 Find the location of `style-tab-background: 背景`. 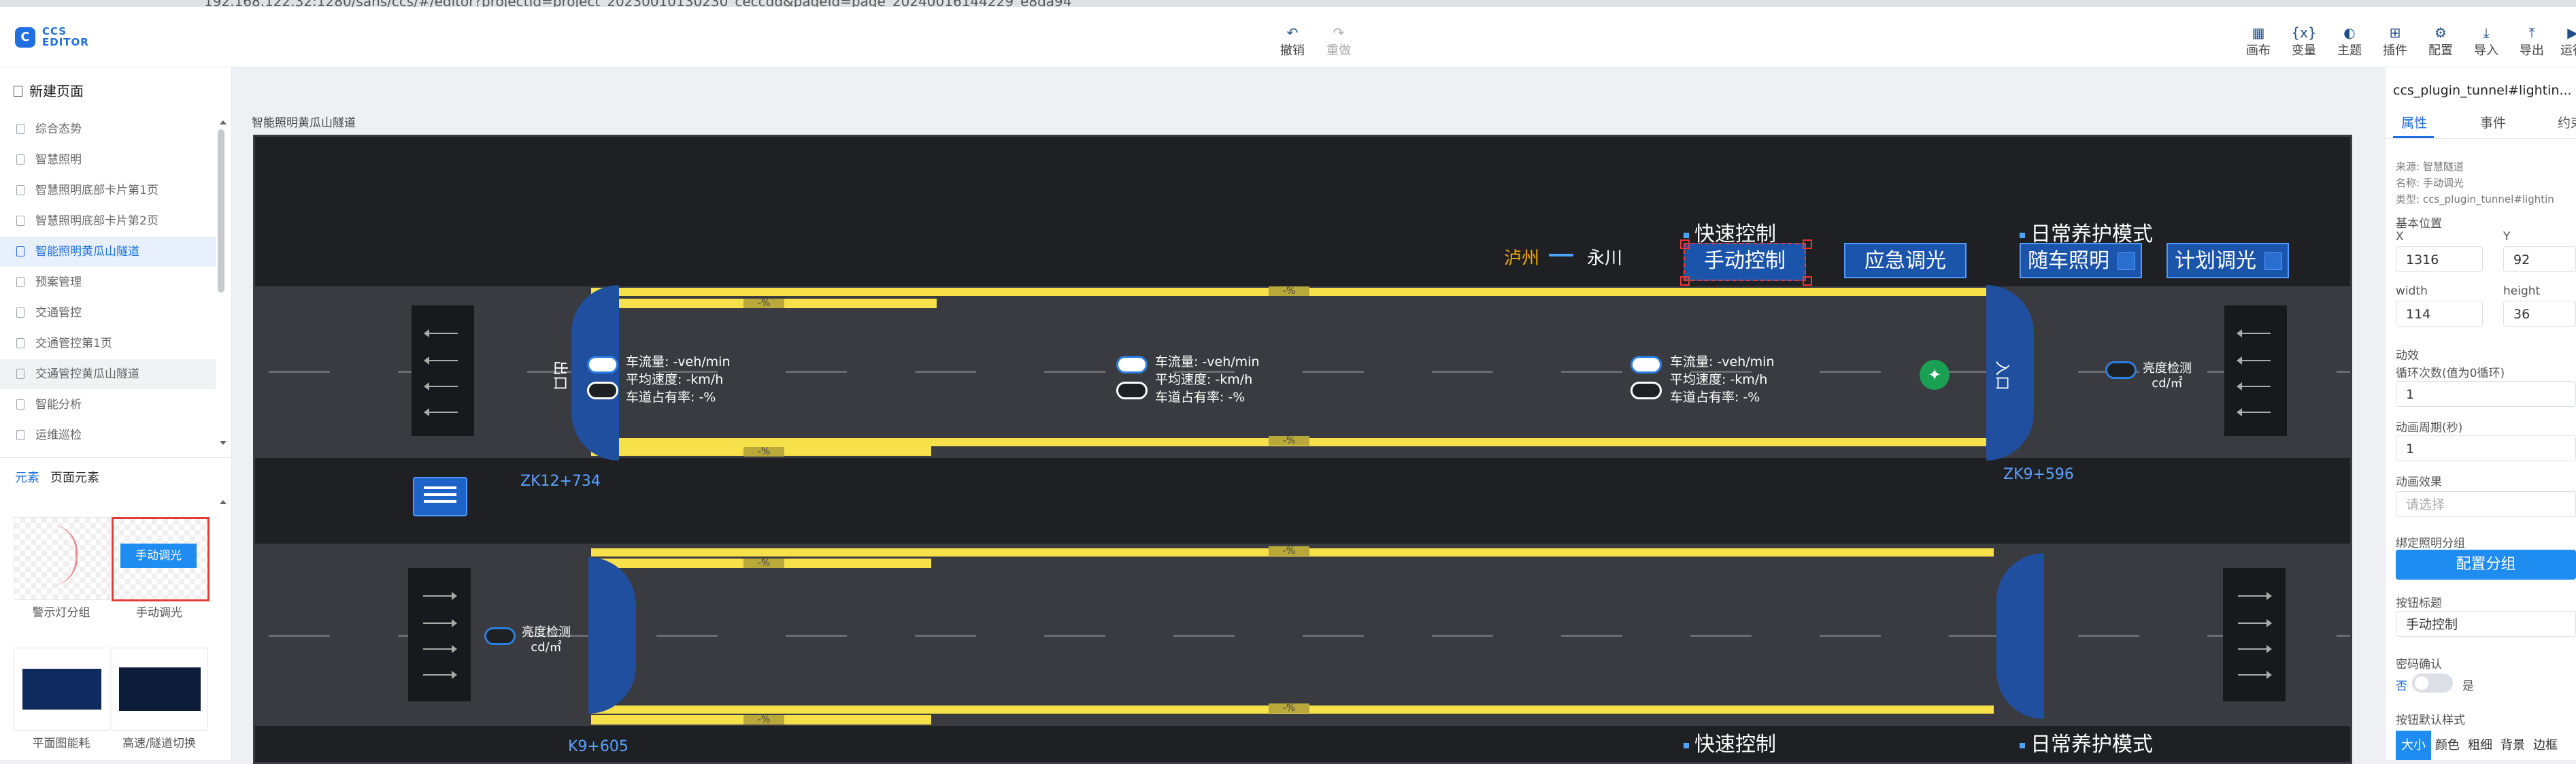

style-tab-background: 背景 is located at coordinates (2512, 745).